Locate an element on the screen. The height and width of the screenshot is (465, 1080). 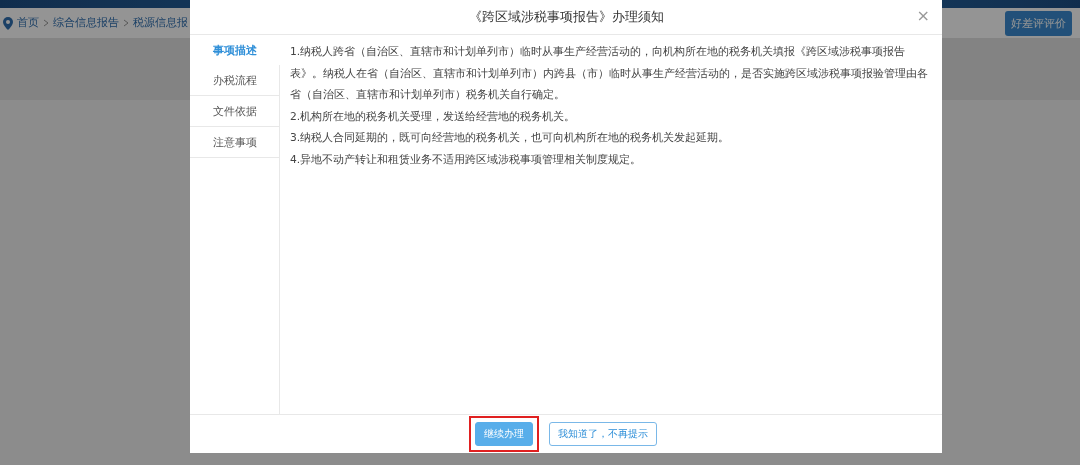
location-pin-icon is located at coordinates (8, 23).